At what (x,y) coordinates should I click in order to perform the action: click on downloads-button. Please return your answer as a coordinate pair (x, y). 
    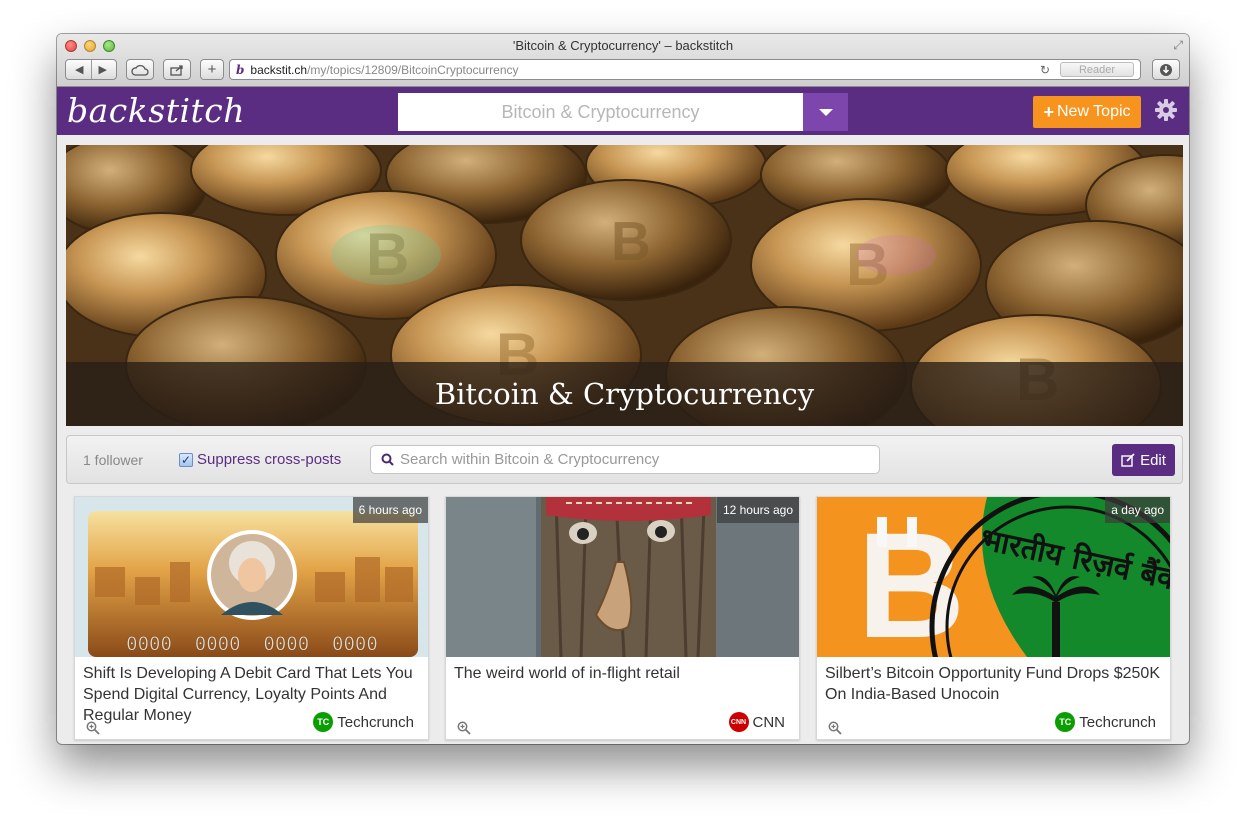
    Looking at the image, I should click on (1166, 69).